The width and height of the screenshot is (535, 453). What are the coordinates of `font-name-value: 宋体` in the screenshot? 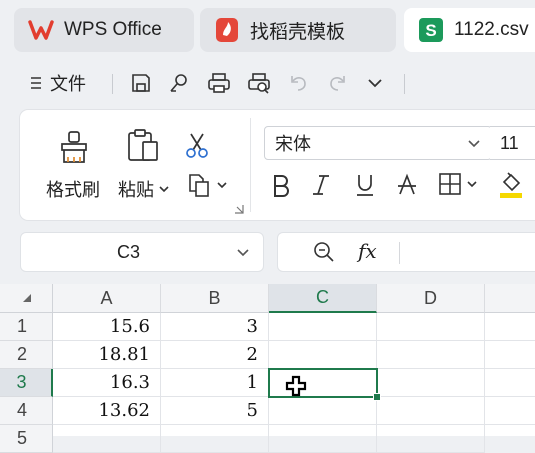 It's located at (293, 144).